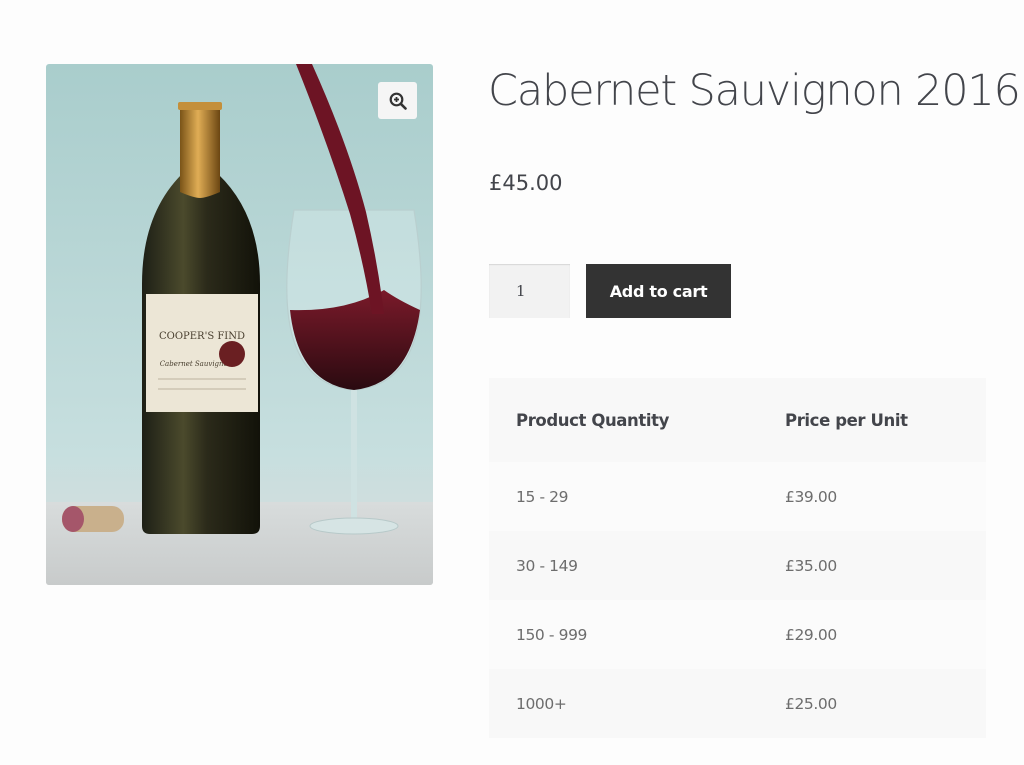 The width and height of the screenshot is (1024, 765). I want to click on product-title: Cabernet Sauvignon 2016, so click(754, 91).